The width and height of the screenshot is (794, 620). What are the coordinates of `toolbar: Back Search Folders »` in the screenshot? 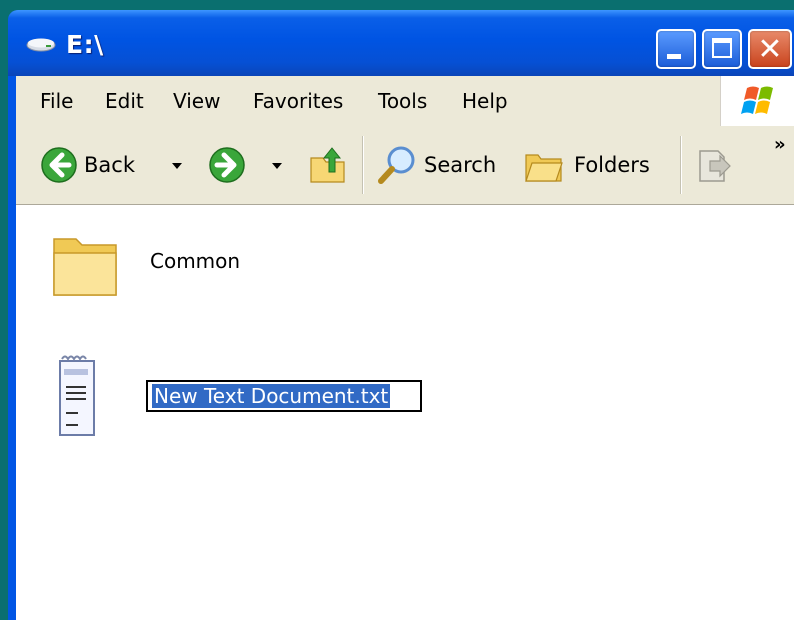 It's located at (405, 165).